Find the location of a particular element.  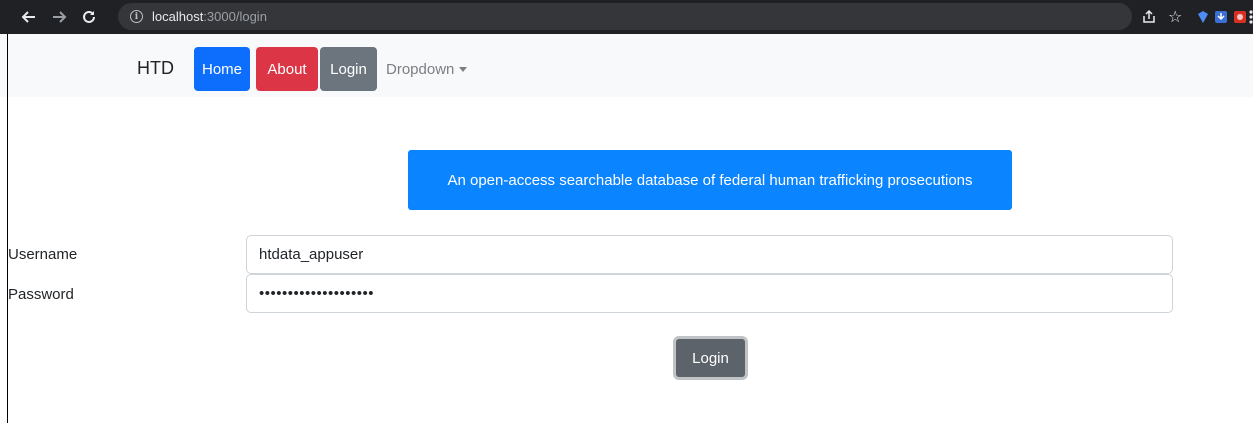

login-submit-button: Login is located at coordinates (710, 358).